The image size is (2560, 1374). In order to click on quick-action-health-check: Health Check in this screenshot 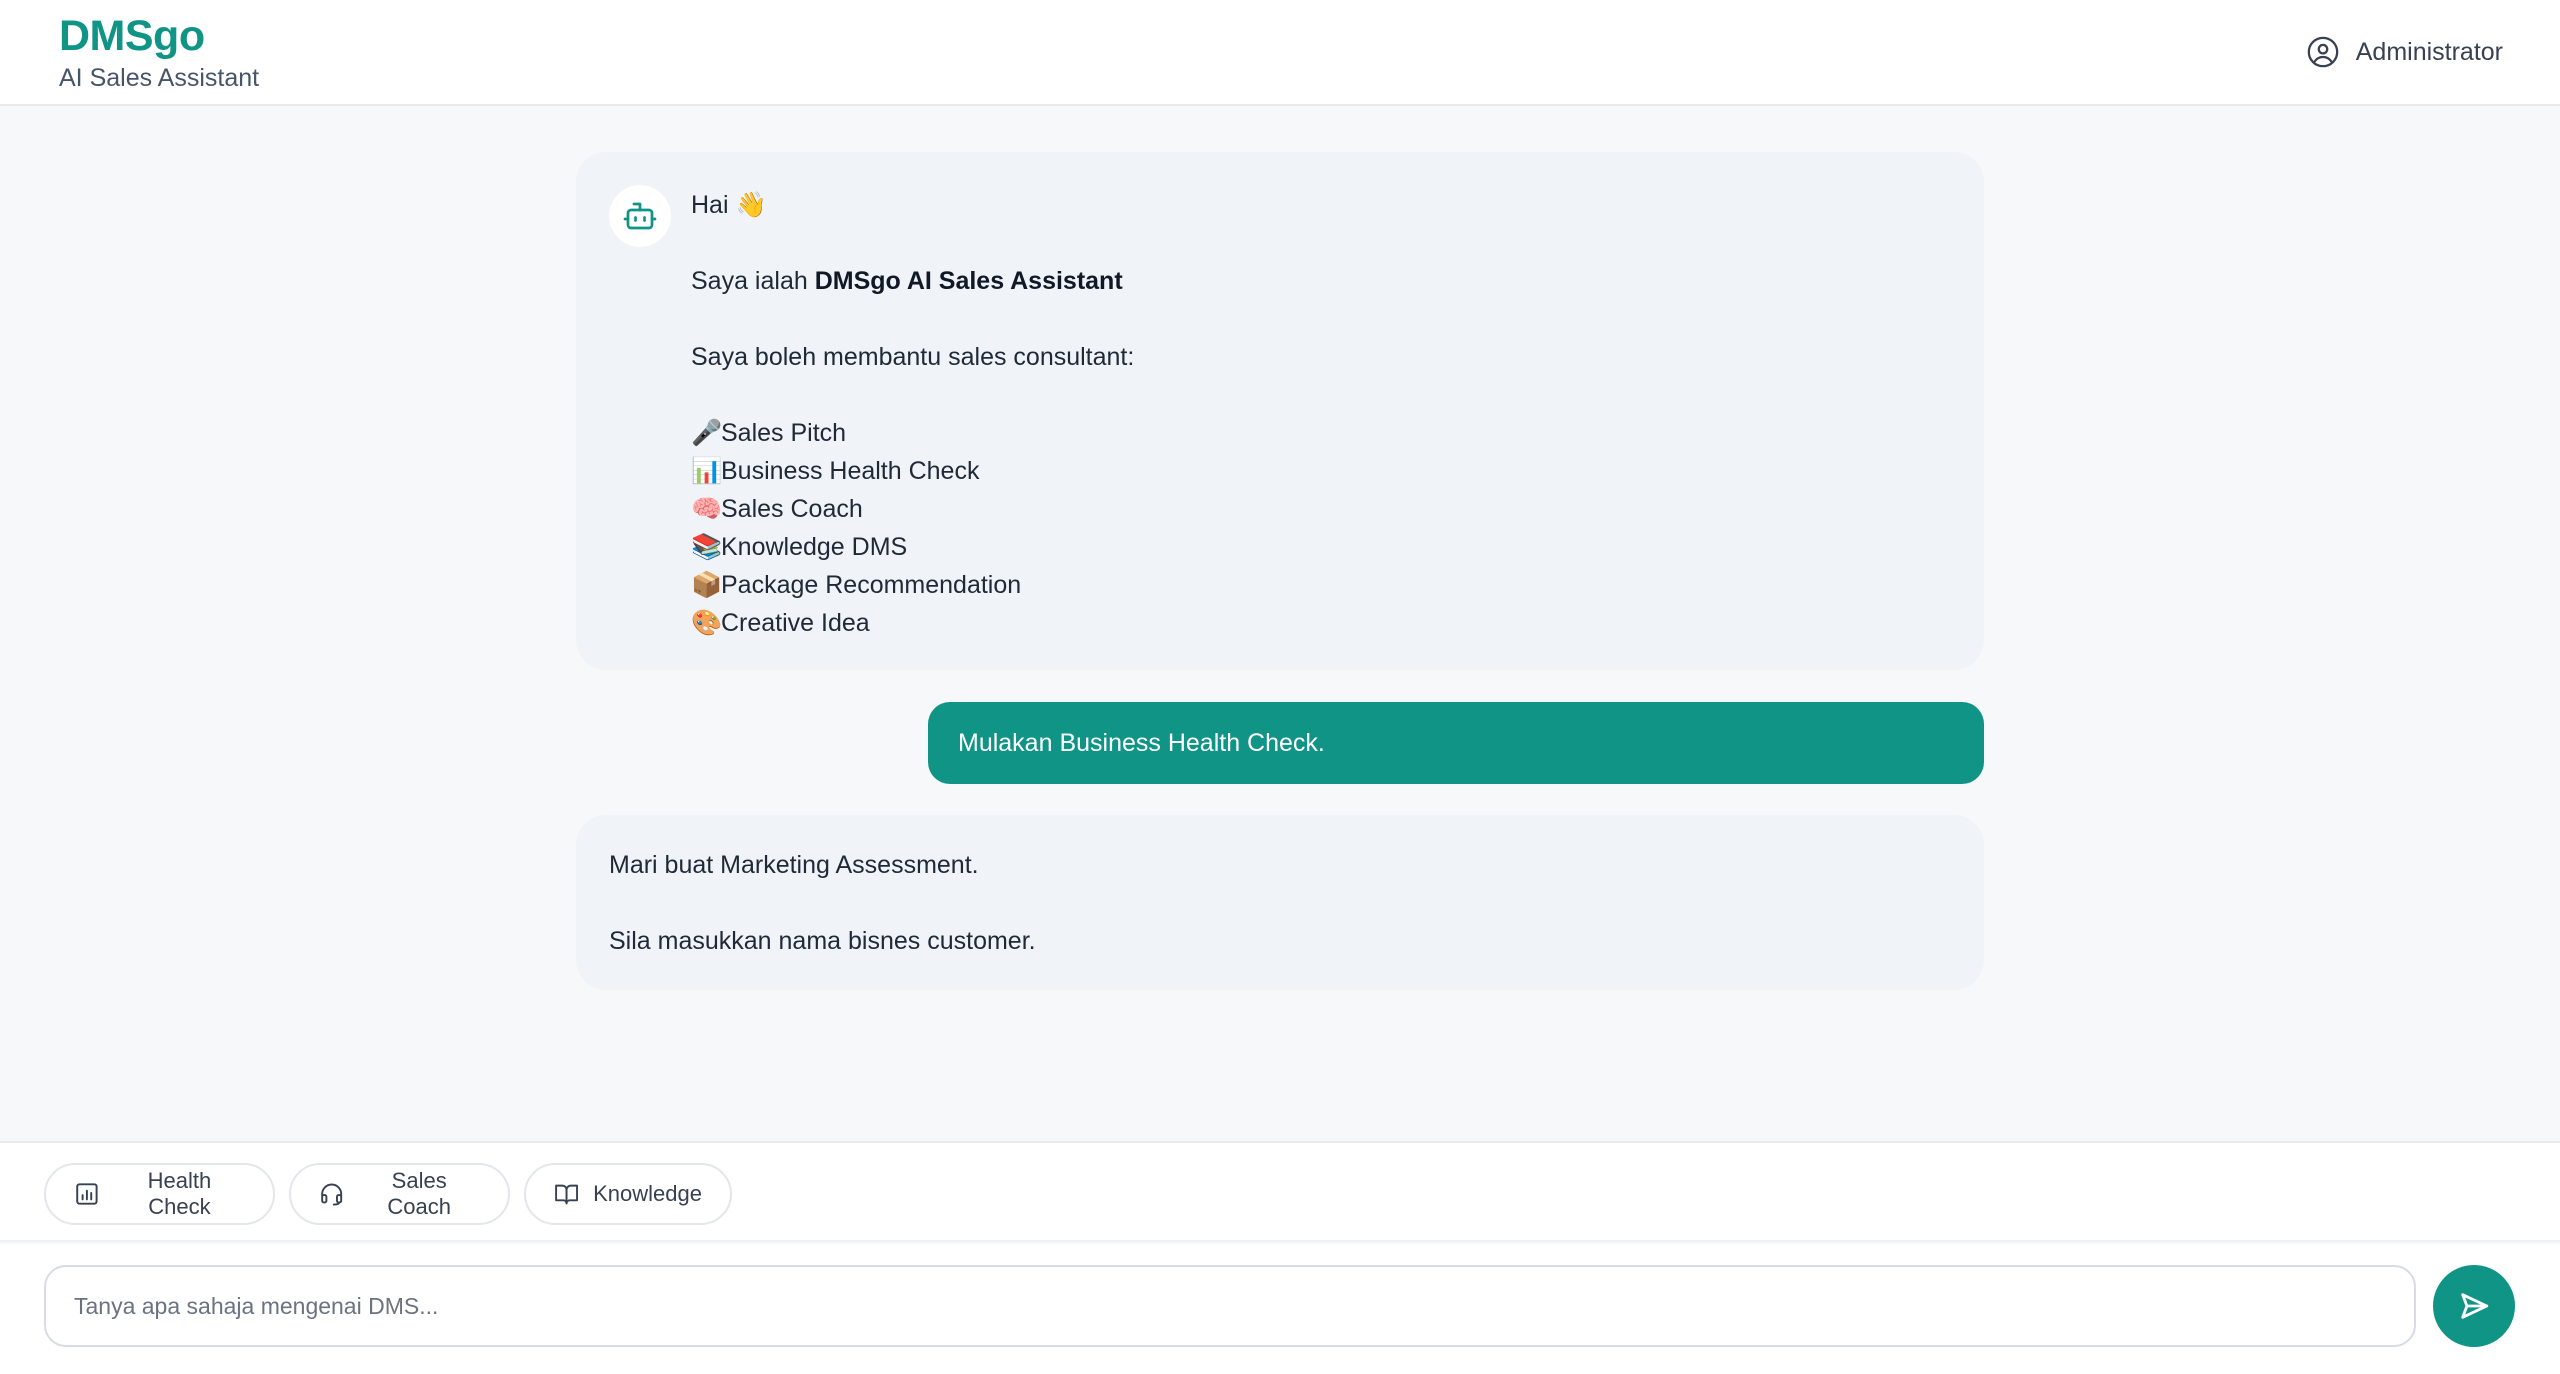, I will do `click(159, 1194)`.